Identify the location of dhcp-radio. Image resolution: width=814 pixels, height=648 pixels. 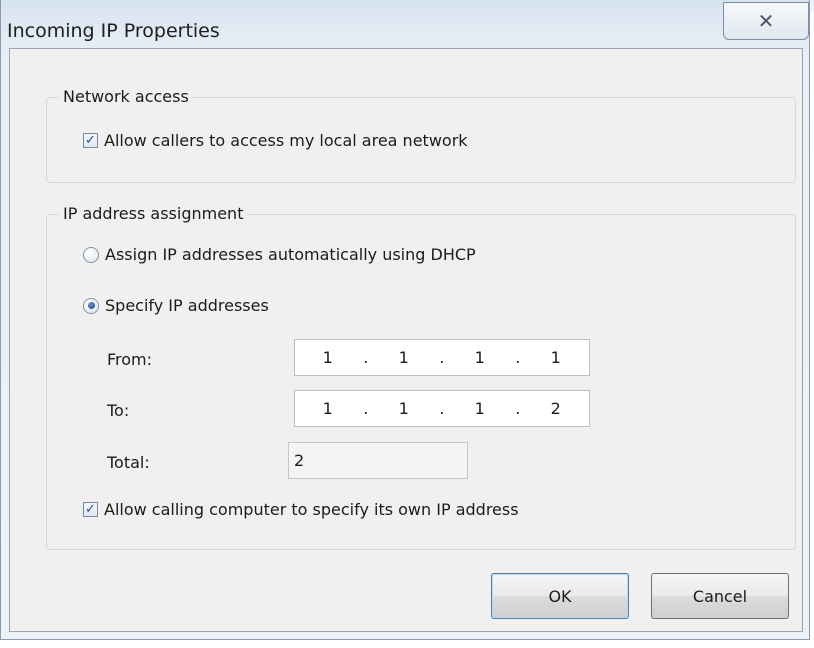
(91, 254).